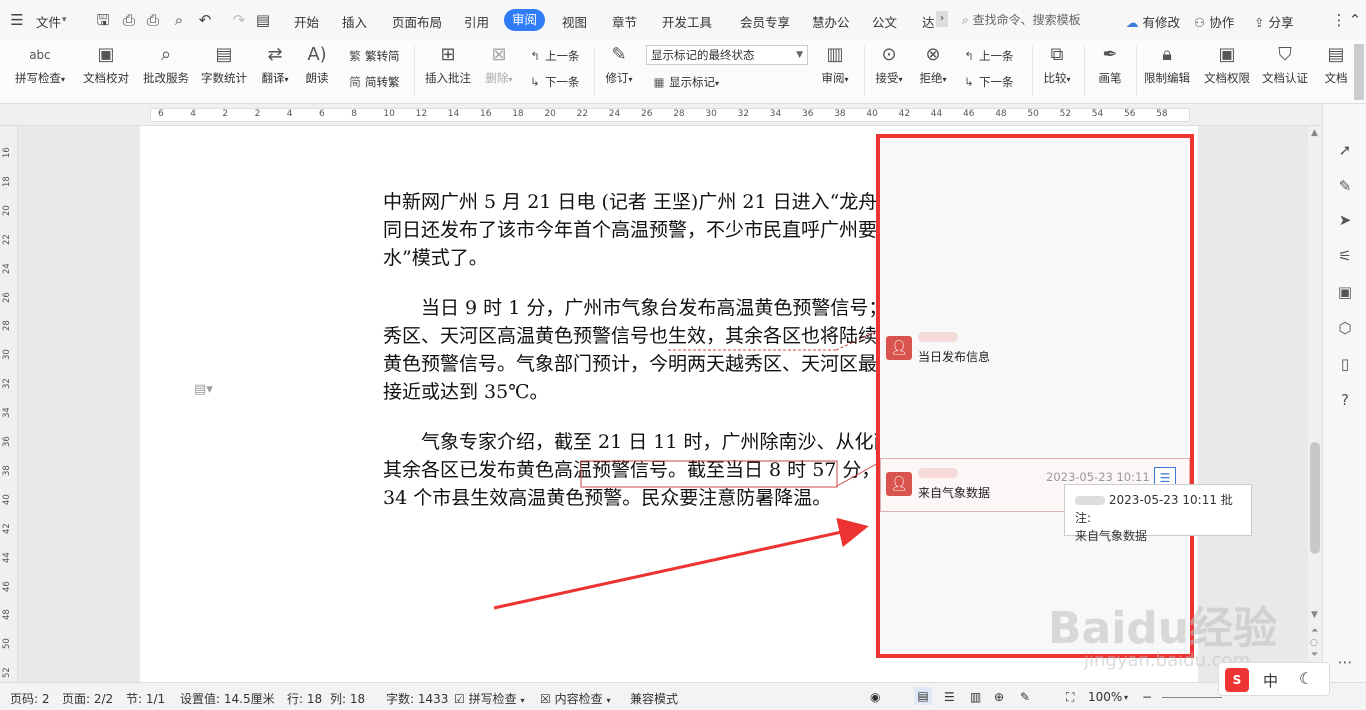 The width and height of the screenshot is (1366, 710). Describe the element at coordinates (40, 65) in the screenshot. I see `spellcheck-button: abc 拼写检查▾` at that location.